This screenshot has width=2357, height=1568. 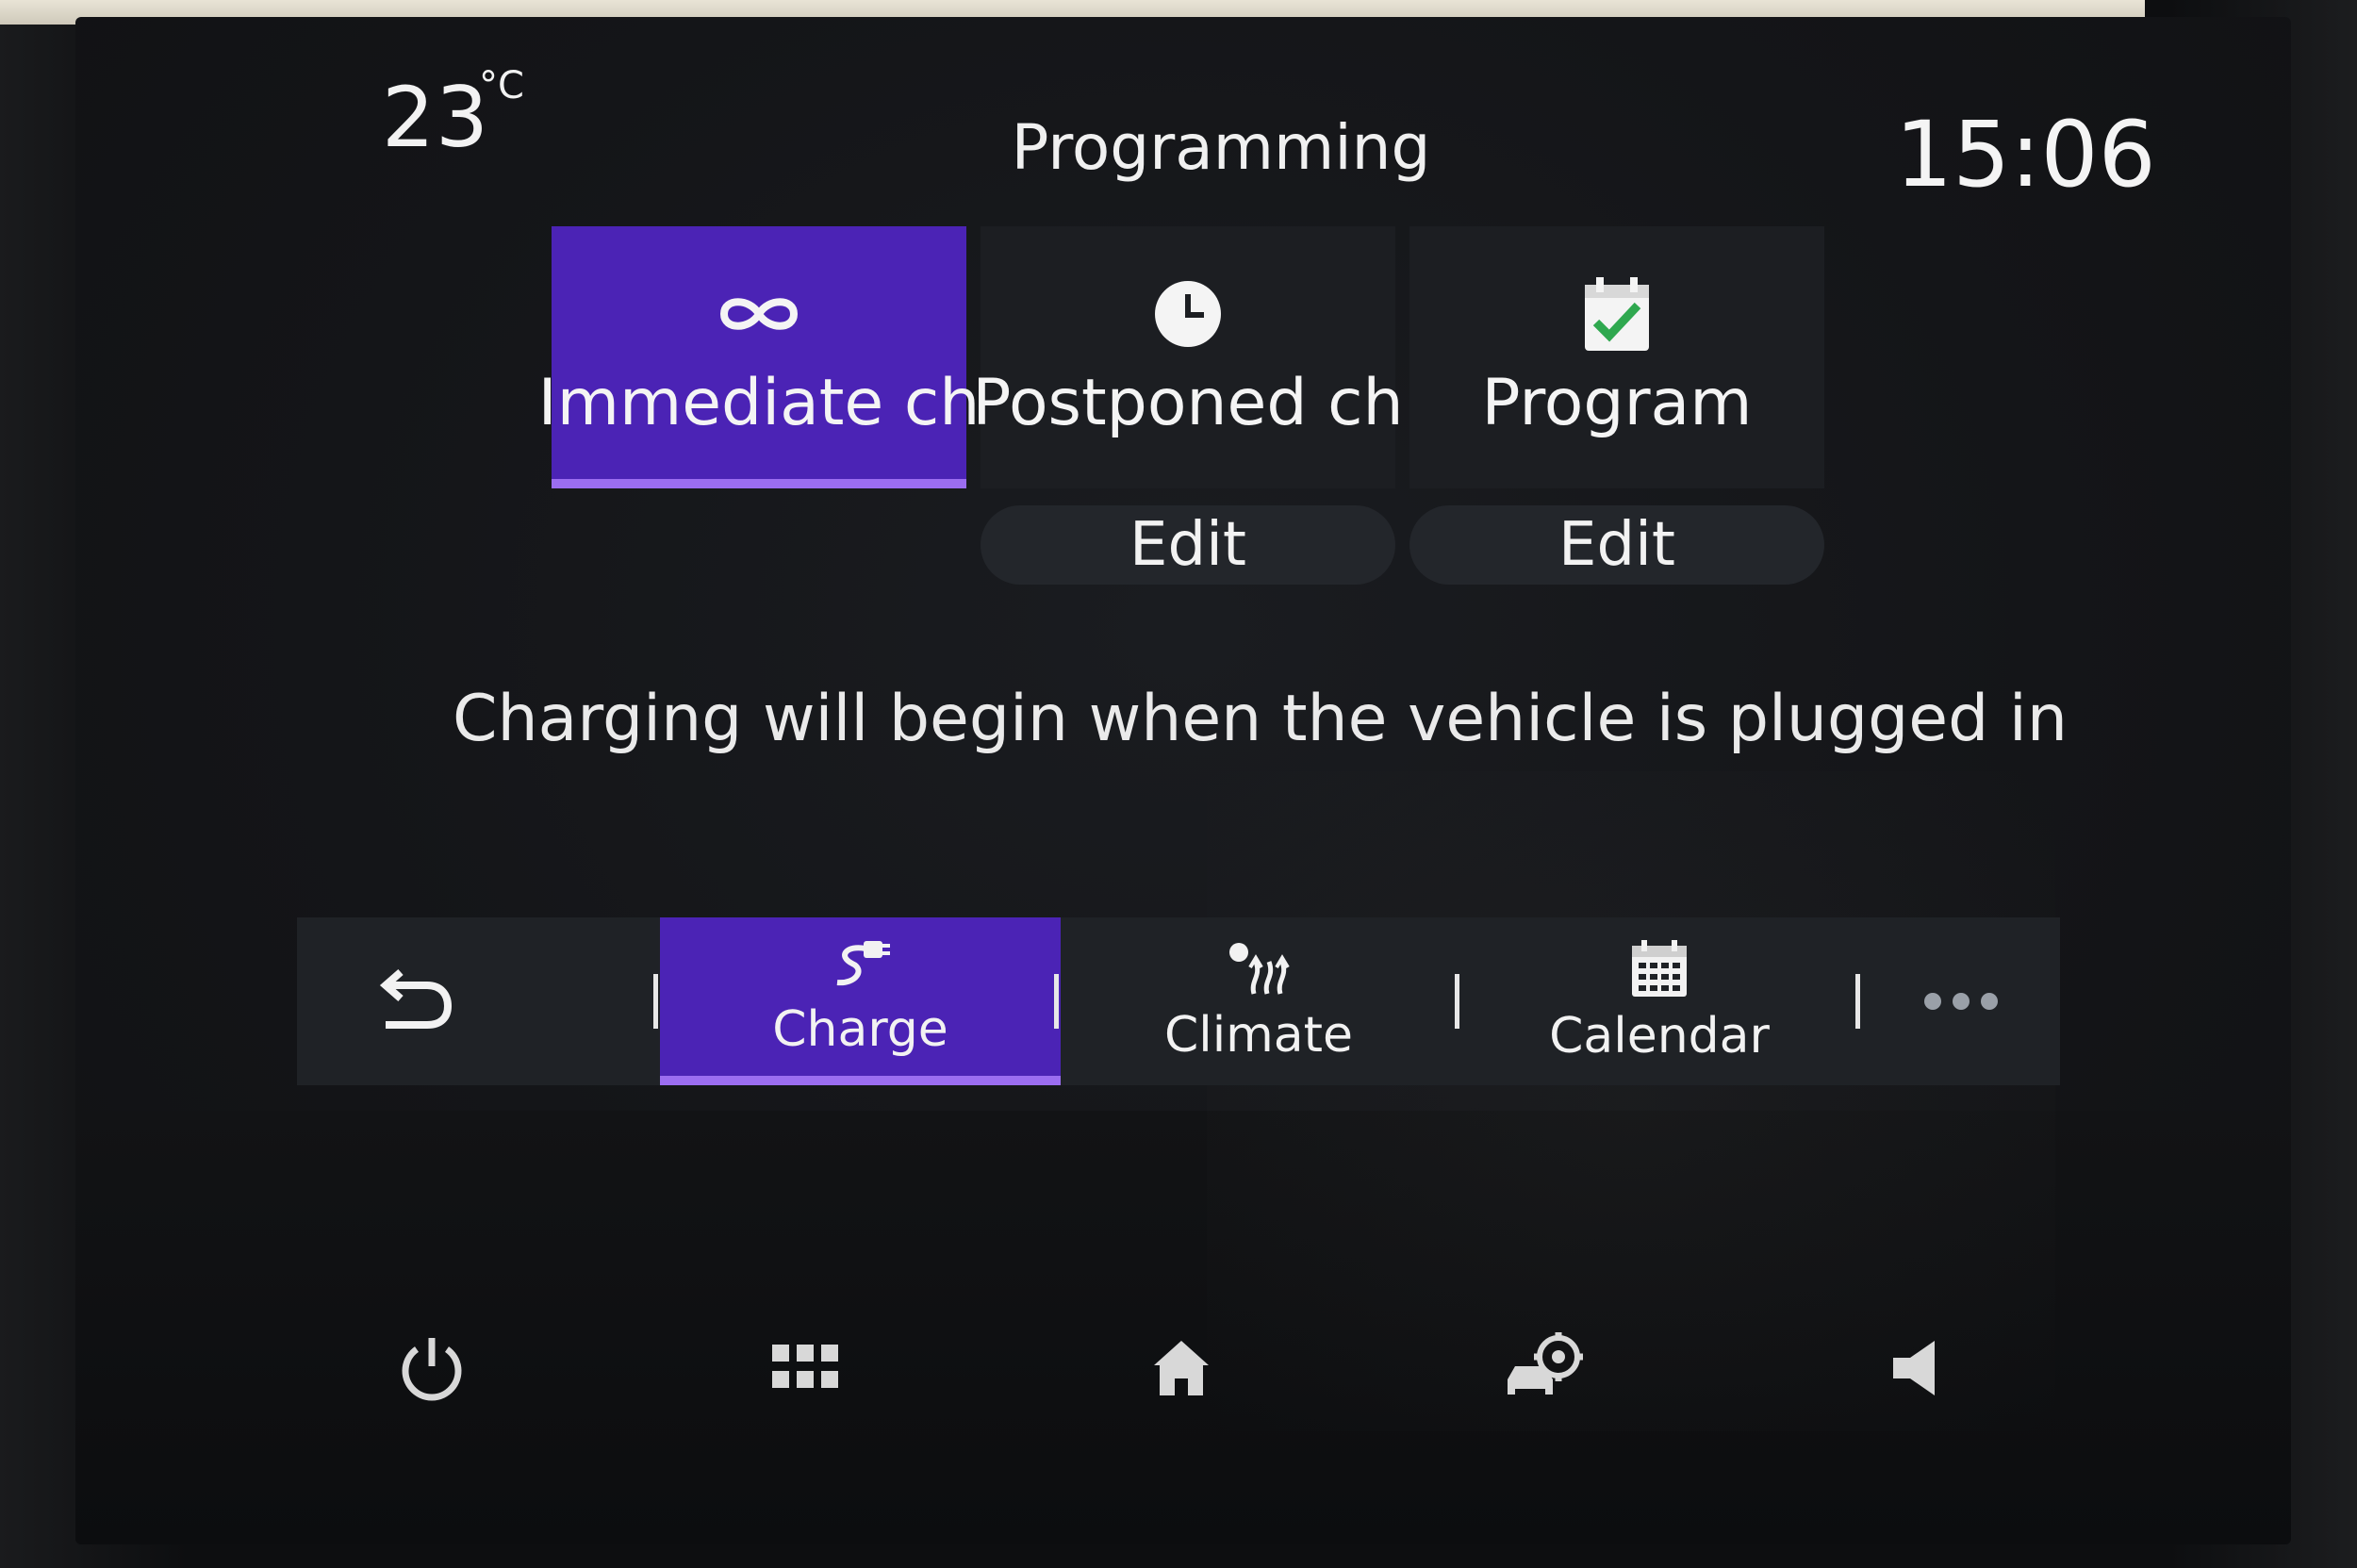 I want to click on home-icon, so click(x=1181, y=1370).